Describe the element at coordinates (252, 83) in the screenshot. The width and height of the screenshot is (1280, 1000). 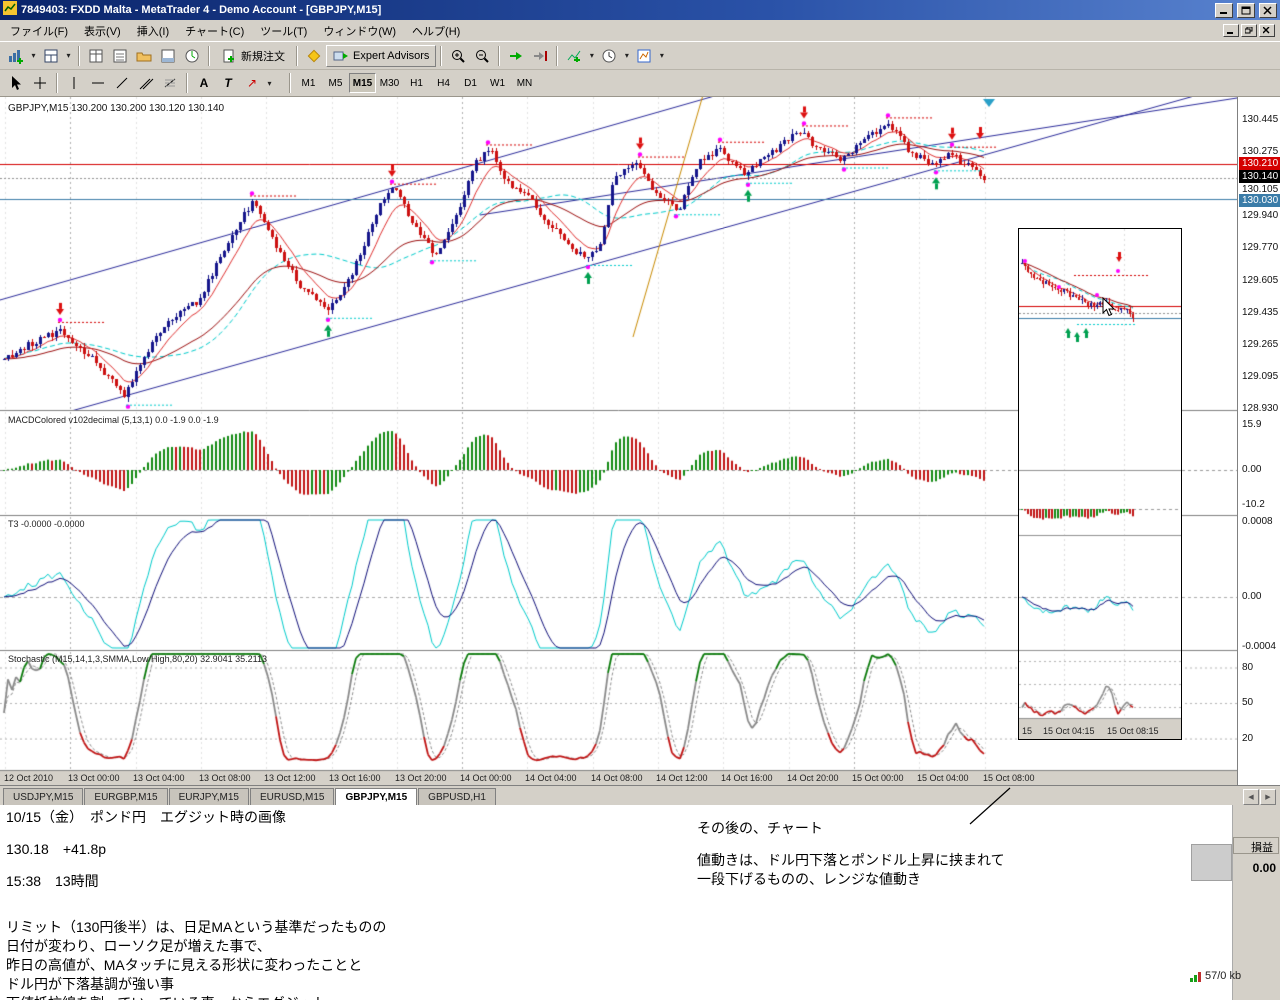
I see `arrows-tool-button: ↗` at that location.